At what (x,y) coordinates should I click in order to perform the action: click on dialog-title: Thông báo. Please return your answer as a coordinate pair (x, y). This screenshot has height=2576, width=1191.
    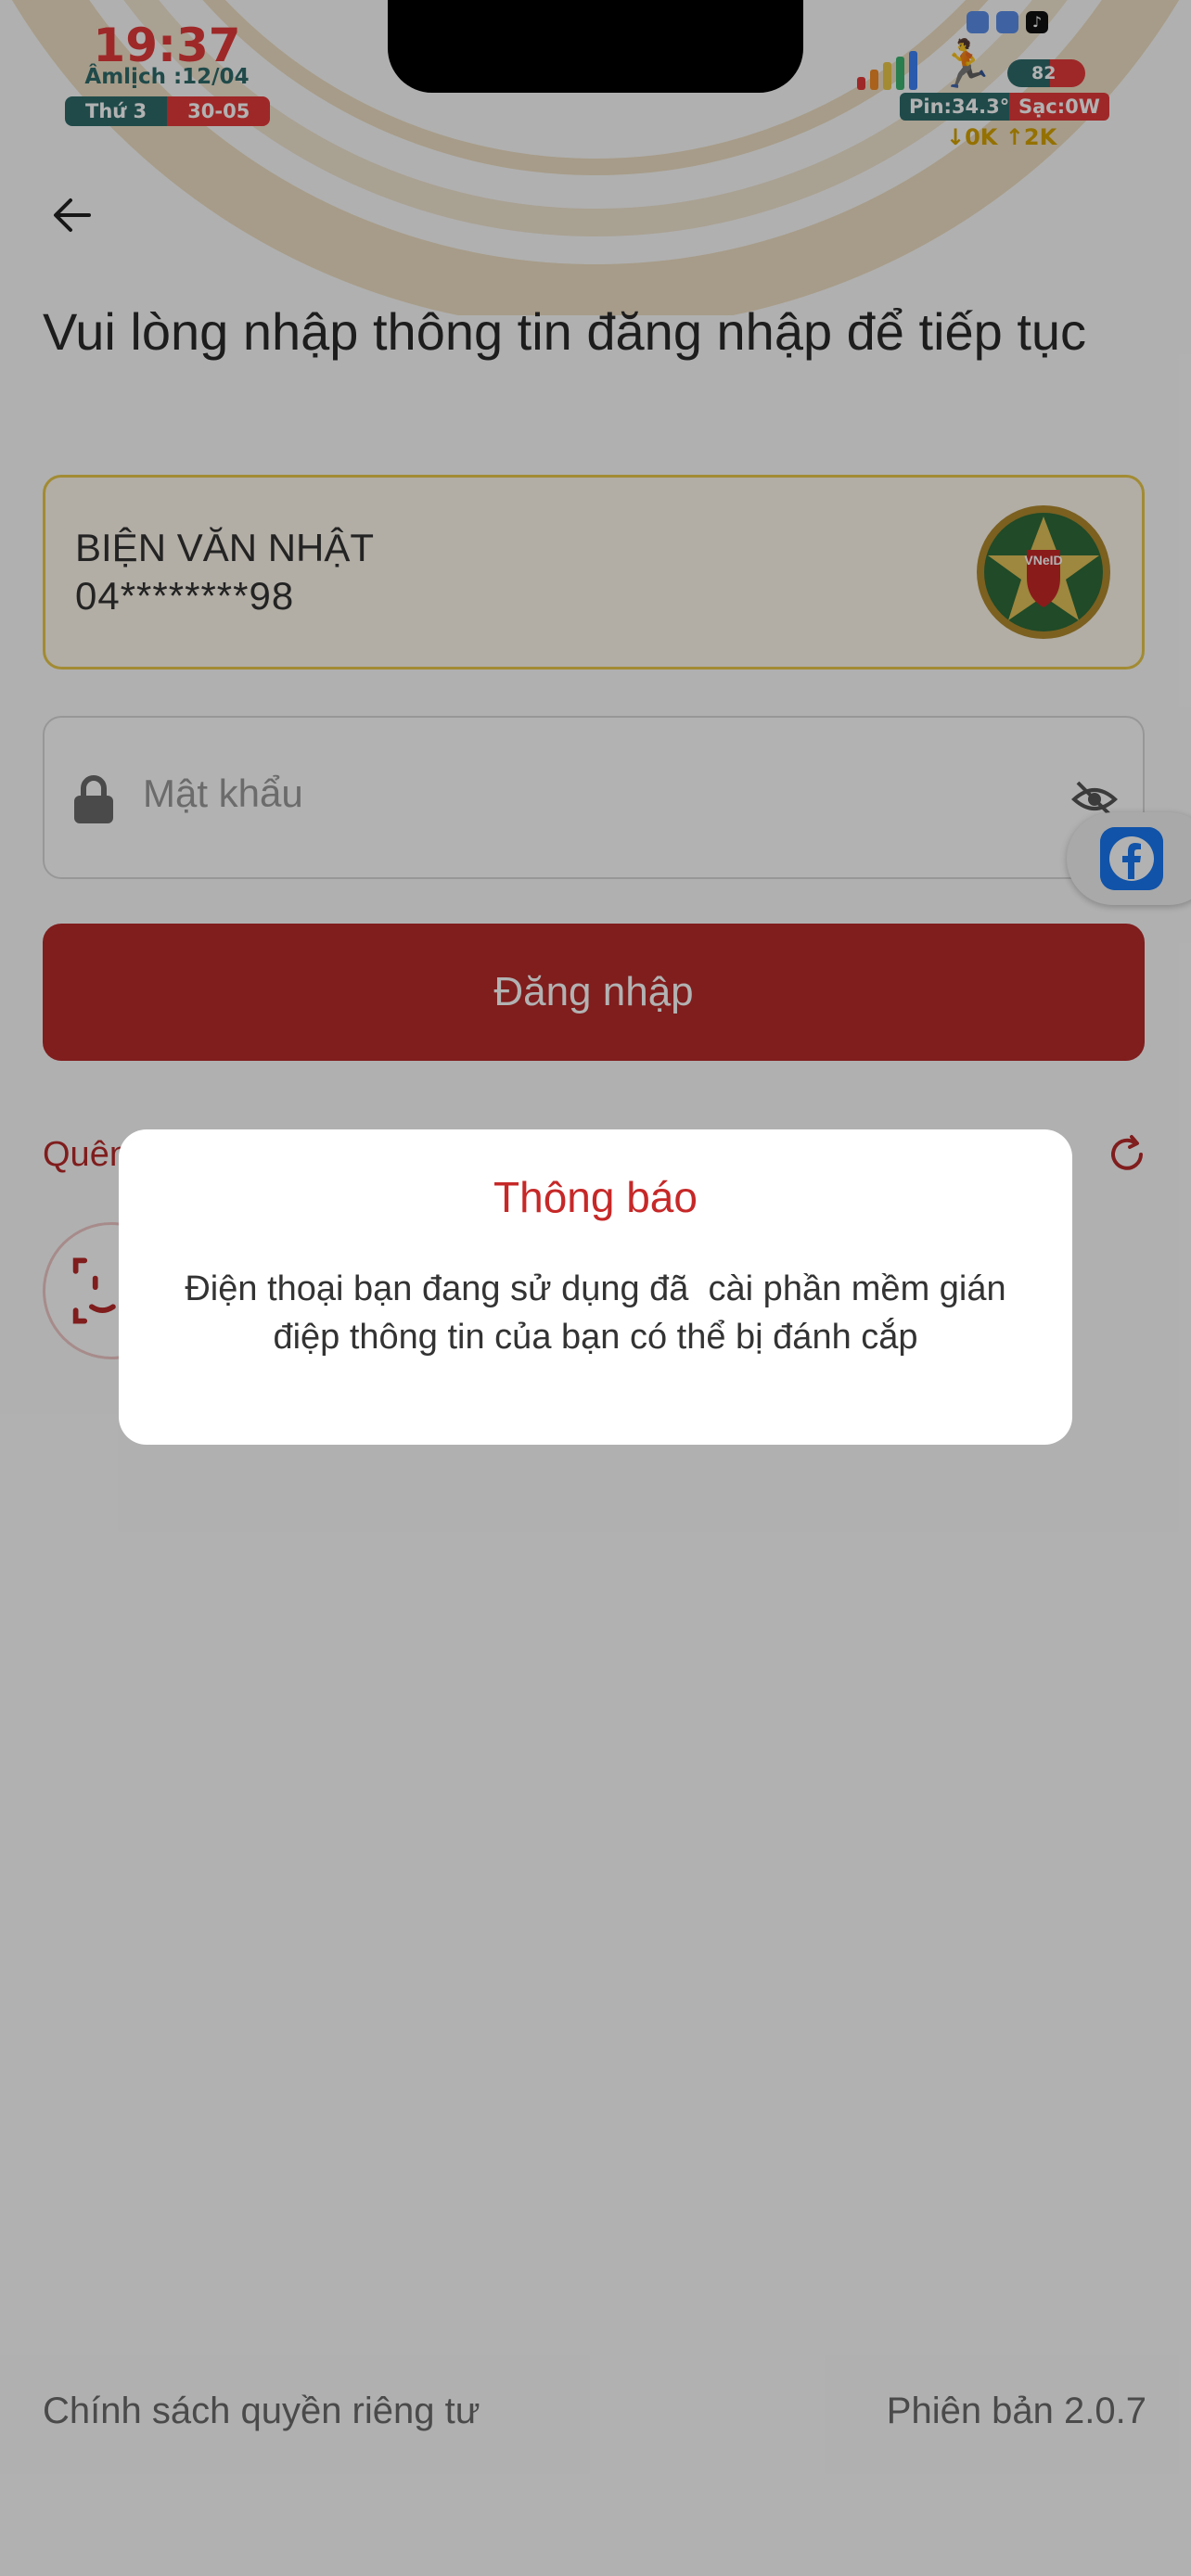
    Looking at the image, I should click on (595, 1197).